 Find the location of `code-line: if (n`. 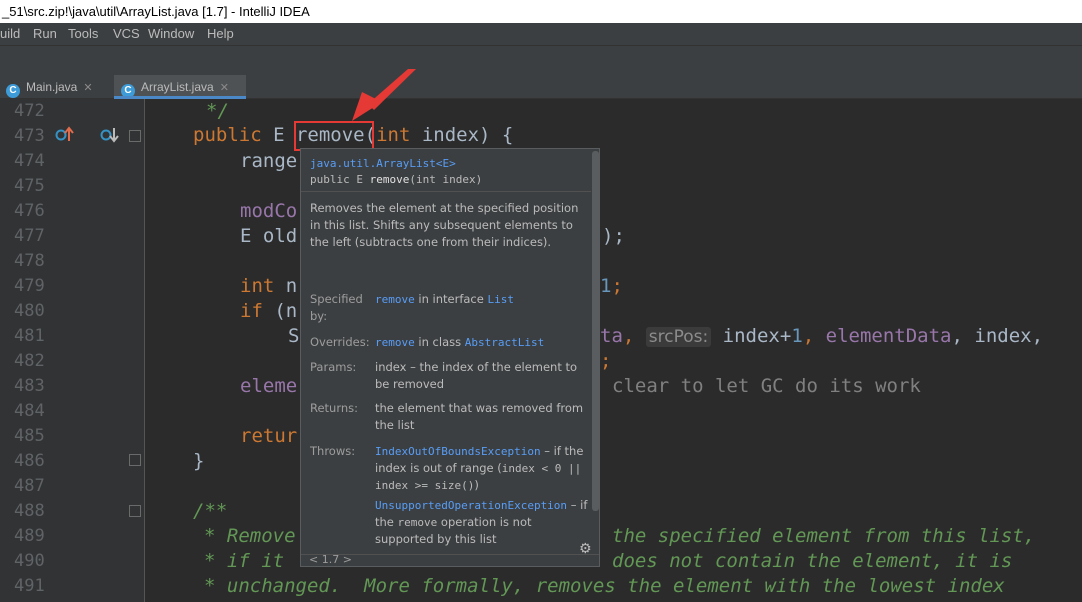

code-line: if (n is located at coordinates (269, 311).